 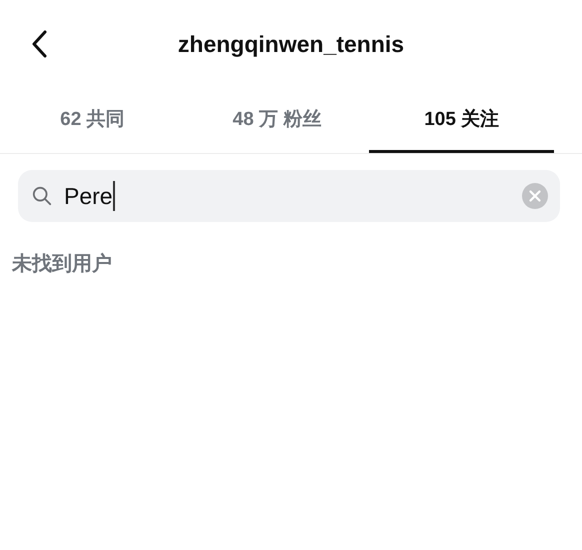 I want to click on text-cursor, so click(x=113, y=196).